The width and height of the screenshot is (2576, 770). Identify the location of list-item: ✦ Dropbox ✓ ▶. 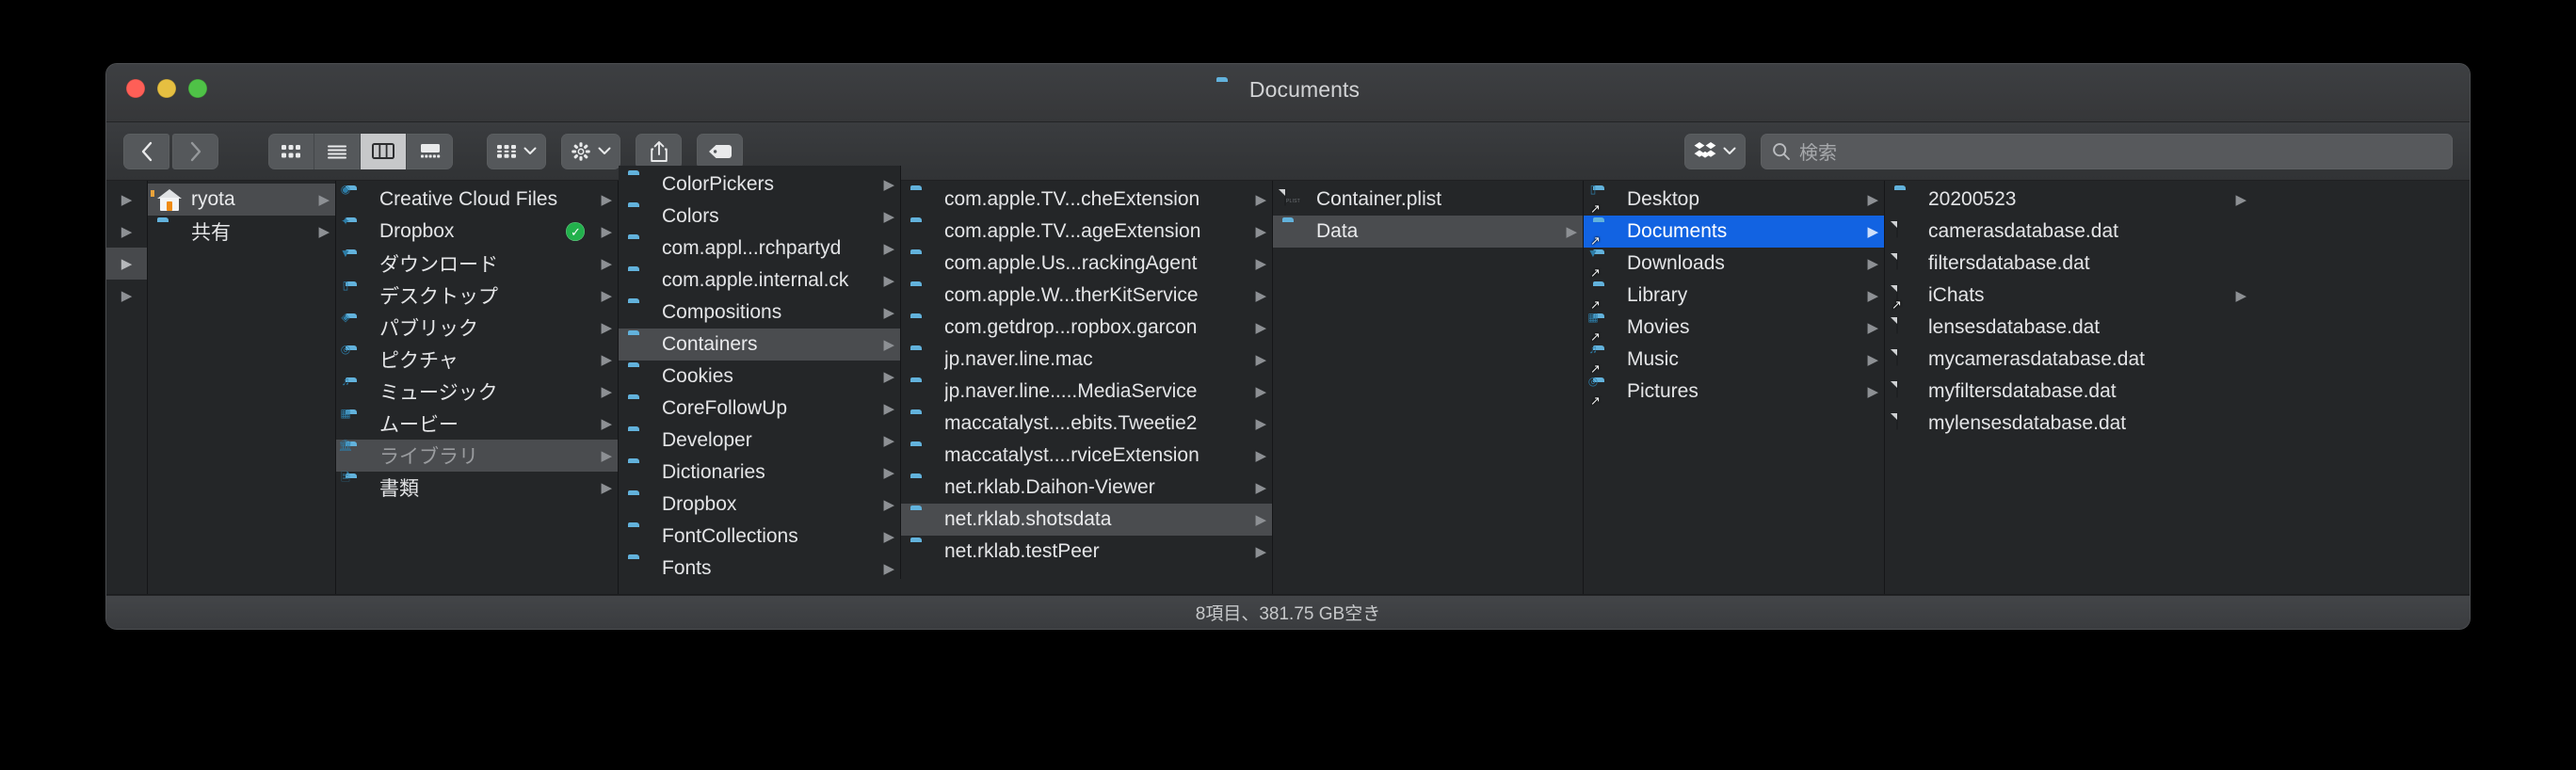
(477, 232).